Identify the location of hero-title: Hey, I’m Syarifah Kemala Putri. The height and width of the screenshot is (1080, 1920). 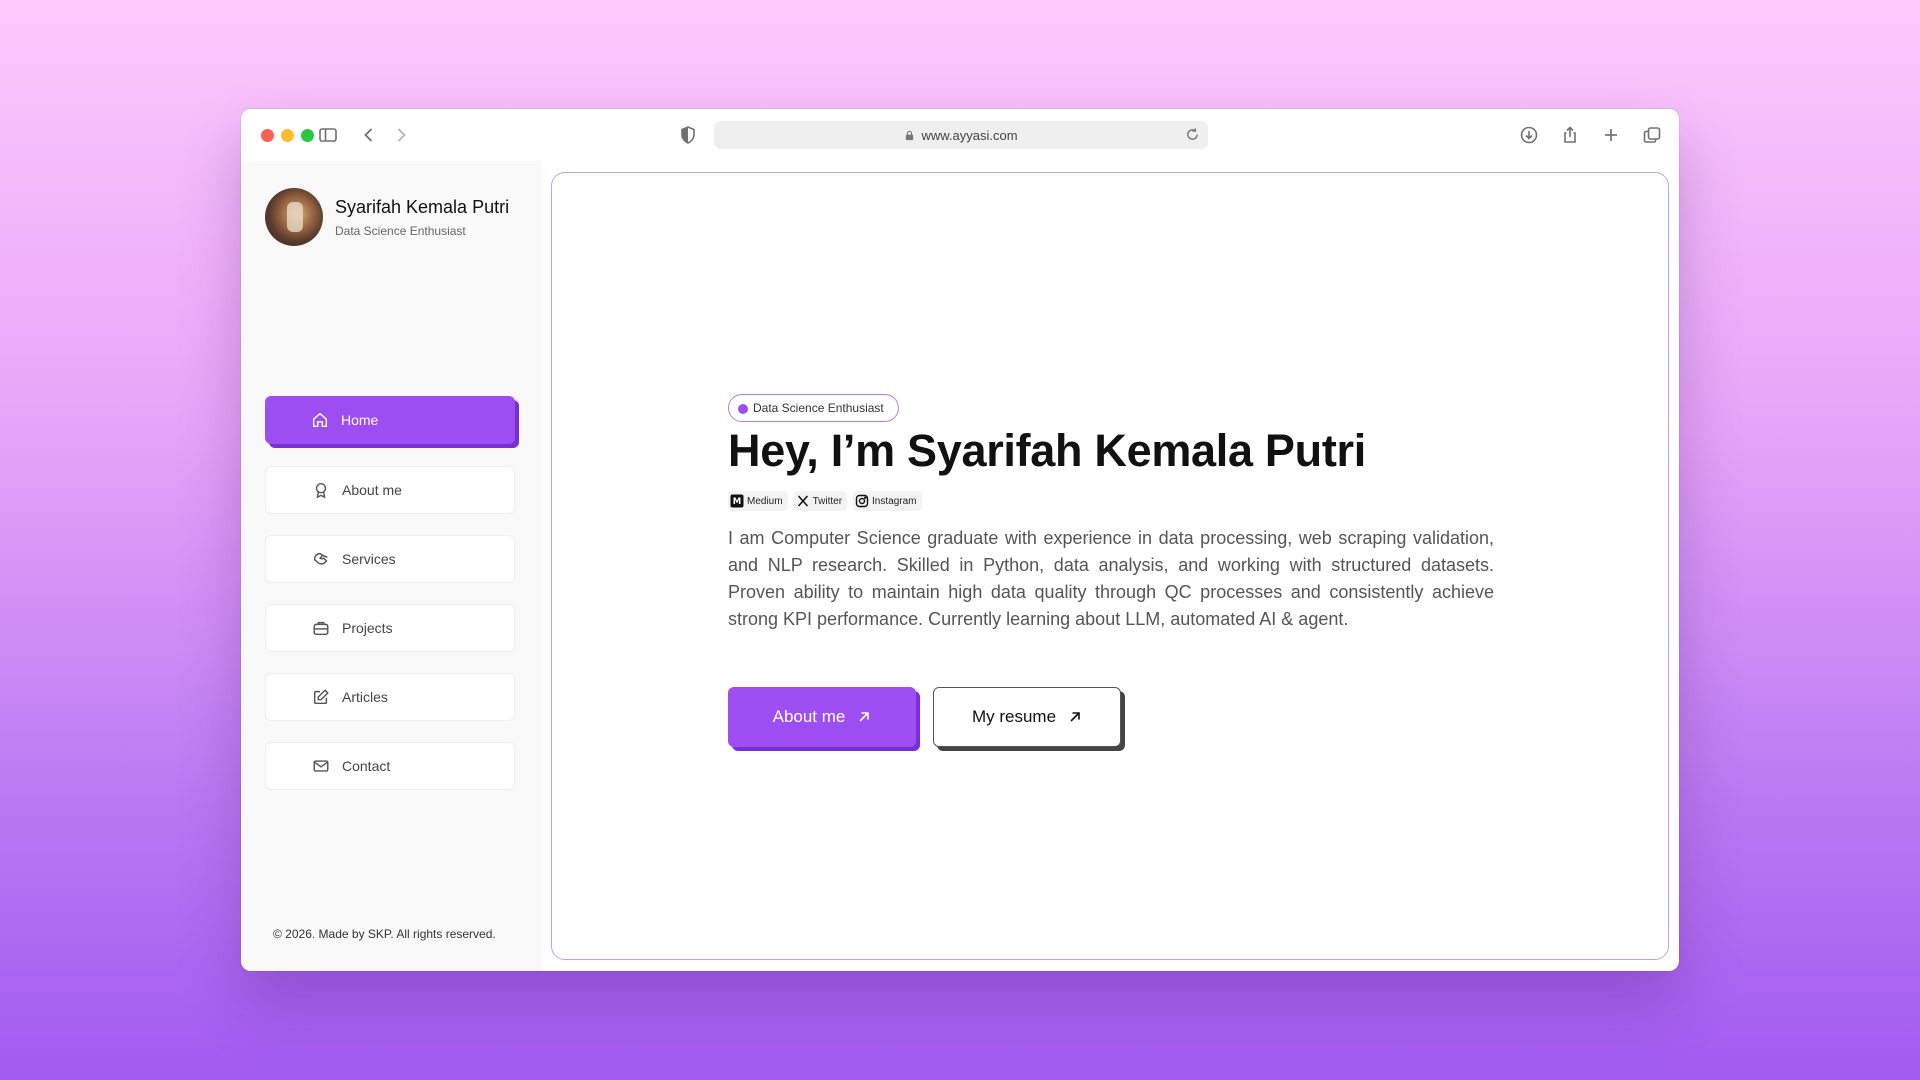
(1047, 450).